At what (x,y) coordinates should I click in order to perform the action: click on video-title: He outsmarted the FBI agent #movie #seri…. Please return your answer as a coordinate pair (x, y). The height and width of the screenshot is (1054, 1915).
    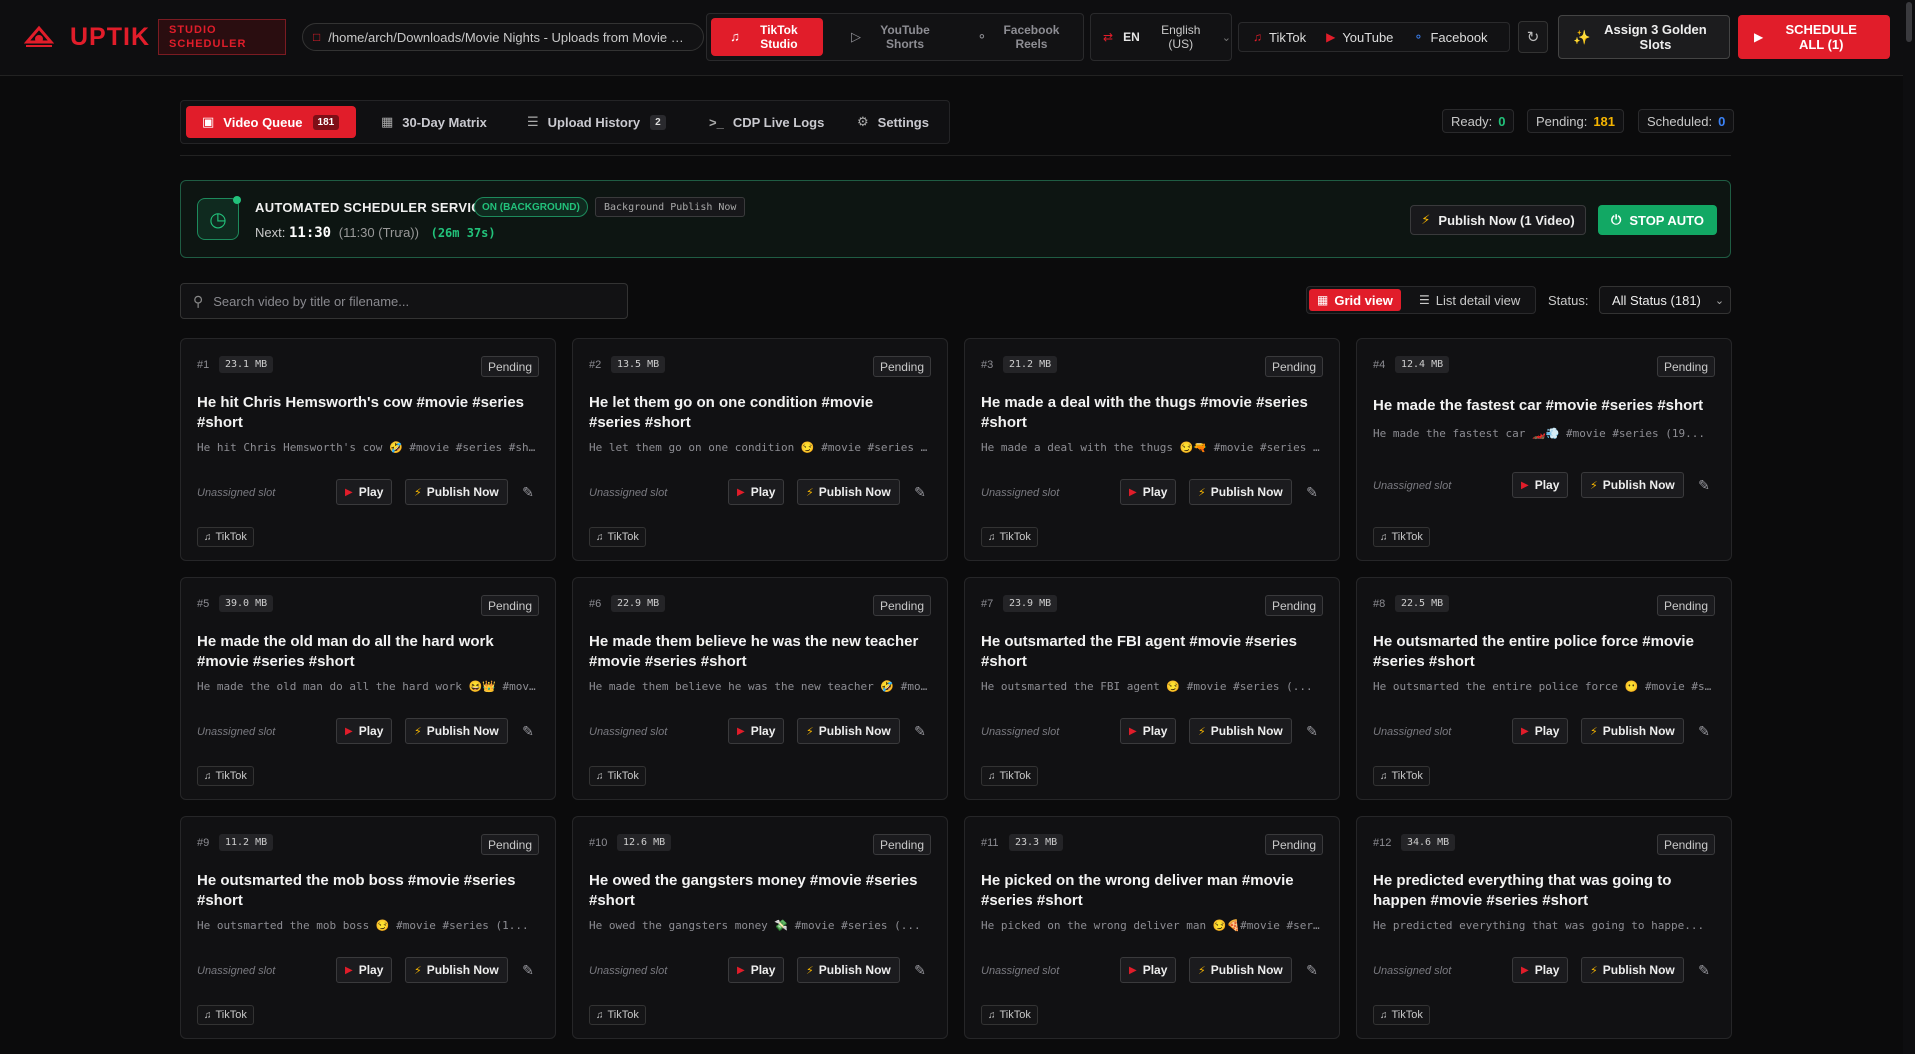
    Looking at the image, I should click on (1151, 652).